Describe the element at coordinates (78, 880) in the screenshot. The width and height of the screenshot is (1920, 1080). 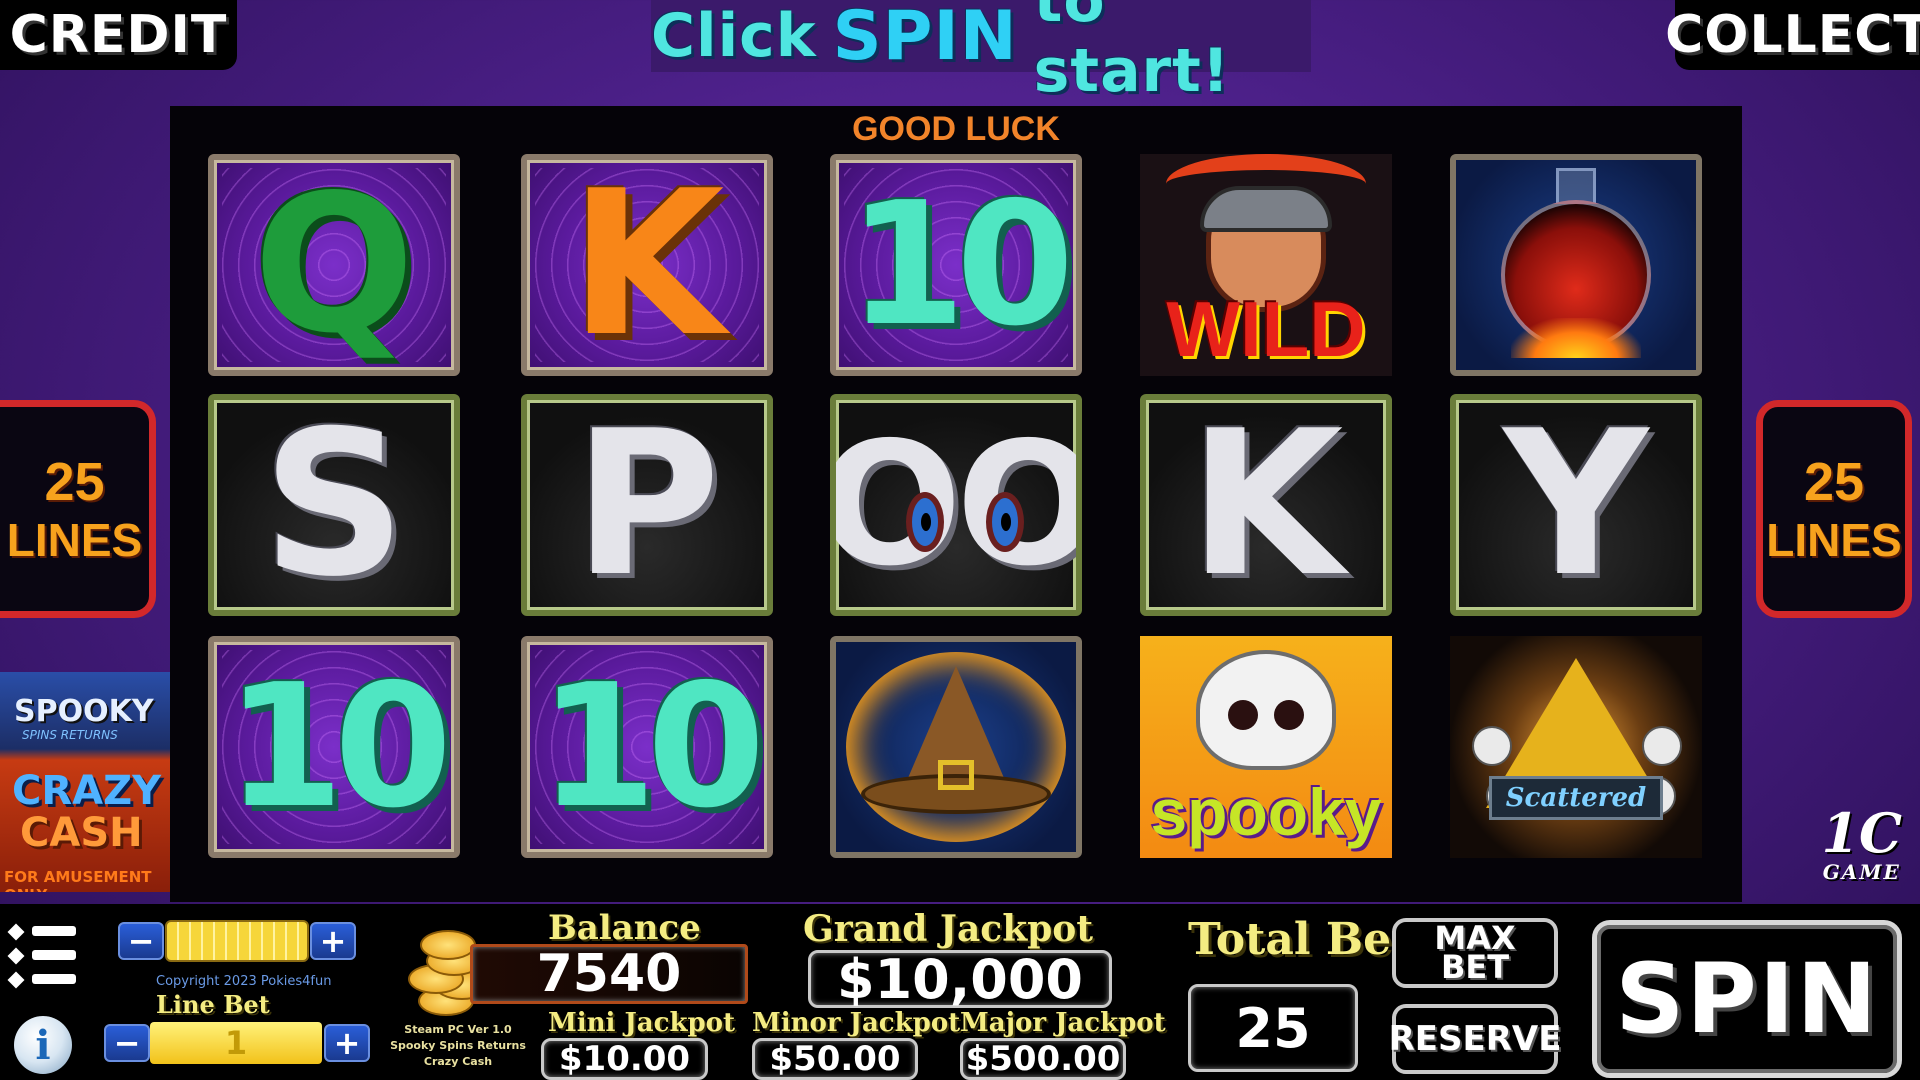
I see `logo-amusement-notice: FOR AMUSEMENT ONLY` at that location.